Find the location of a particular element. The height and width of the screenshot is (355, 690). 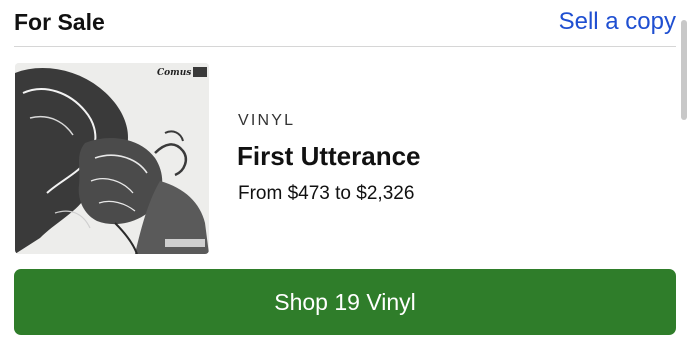

section-header: For Sale Sell a copy is located at coordinates (338, 23).